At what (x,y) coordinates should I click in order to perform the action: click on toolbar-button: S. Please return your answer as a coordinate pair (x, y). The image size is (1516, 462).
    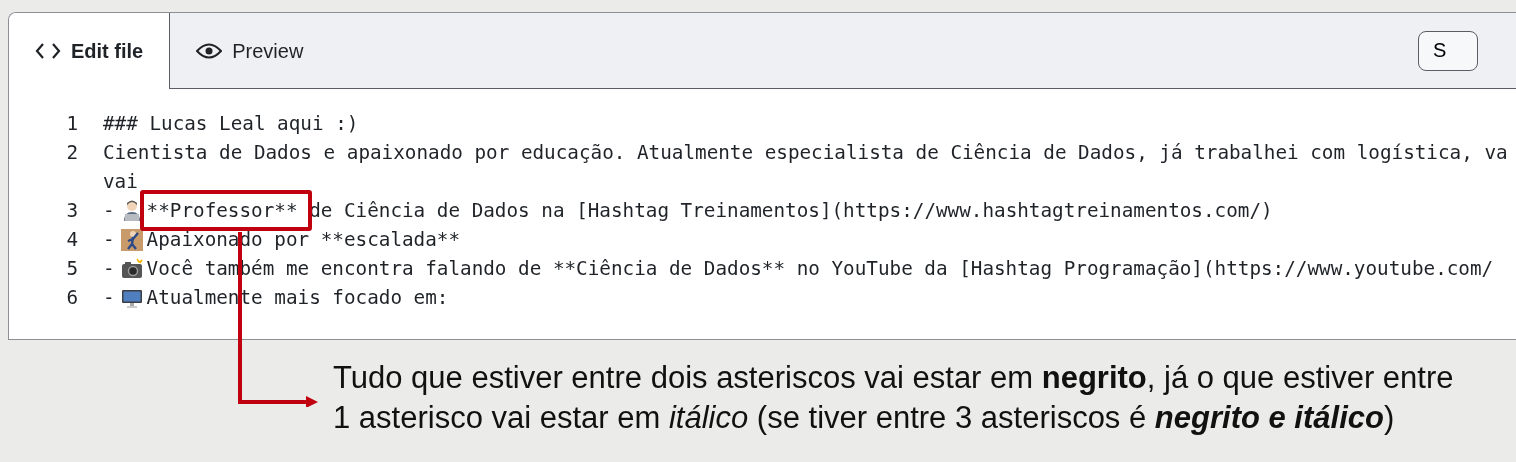
    Looking at the image, I should click on (1448, 50).